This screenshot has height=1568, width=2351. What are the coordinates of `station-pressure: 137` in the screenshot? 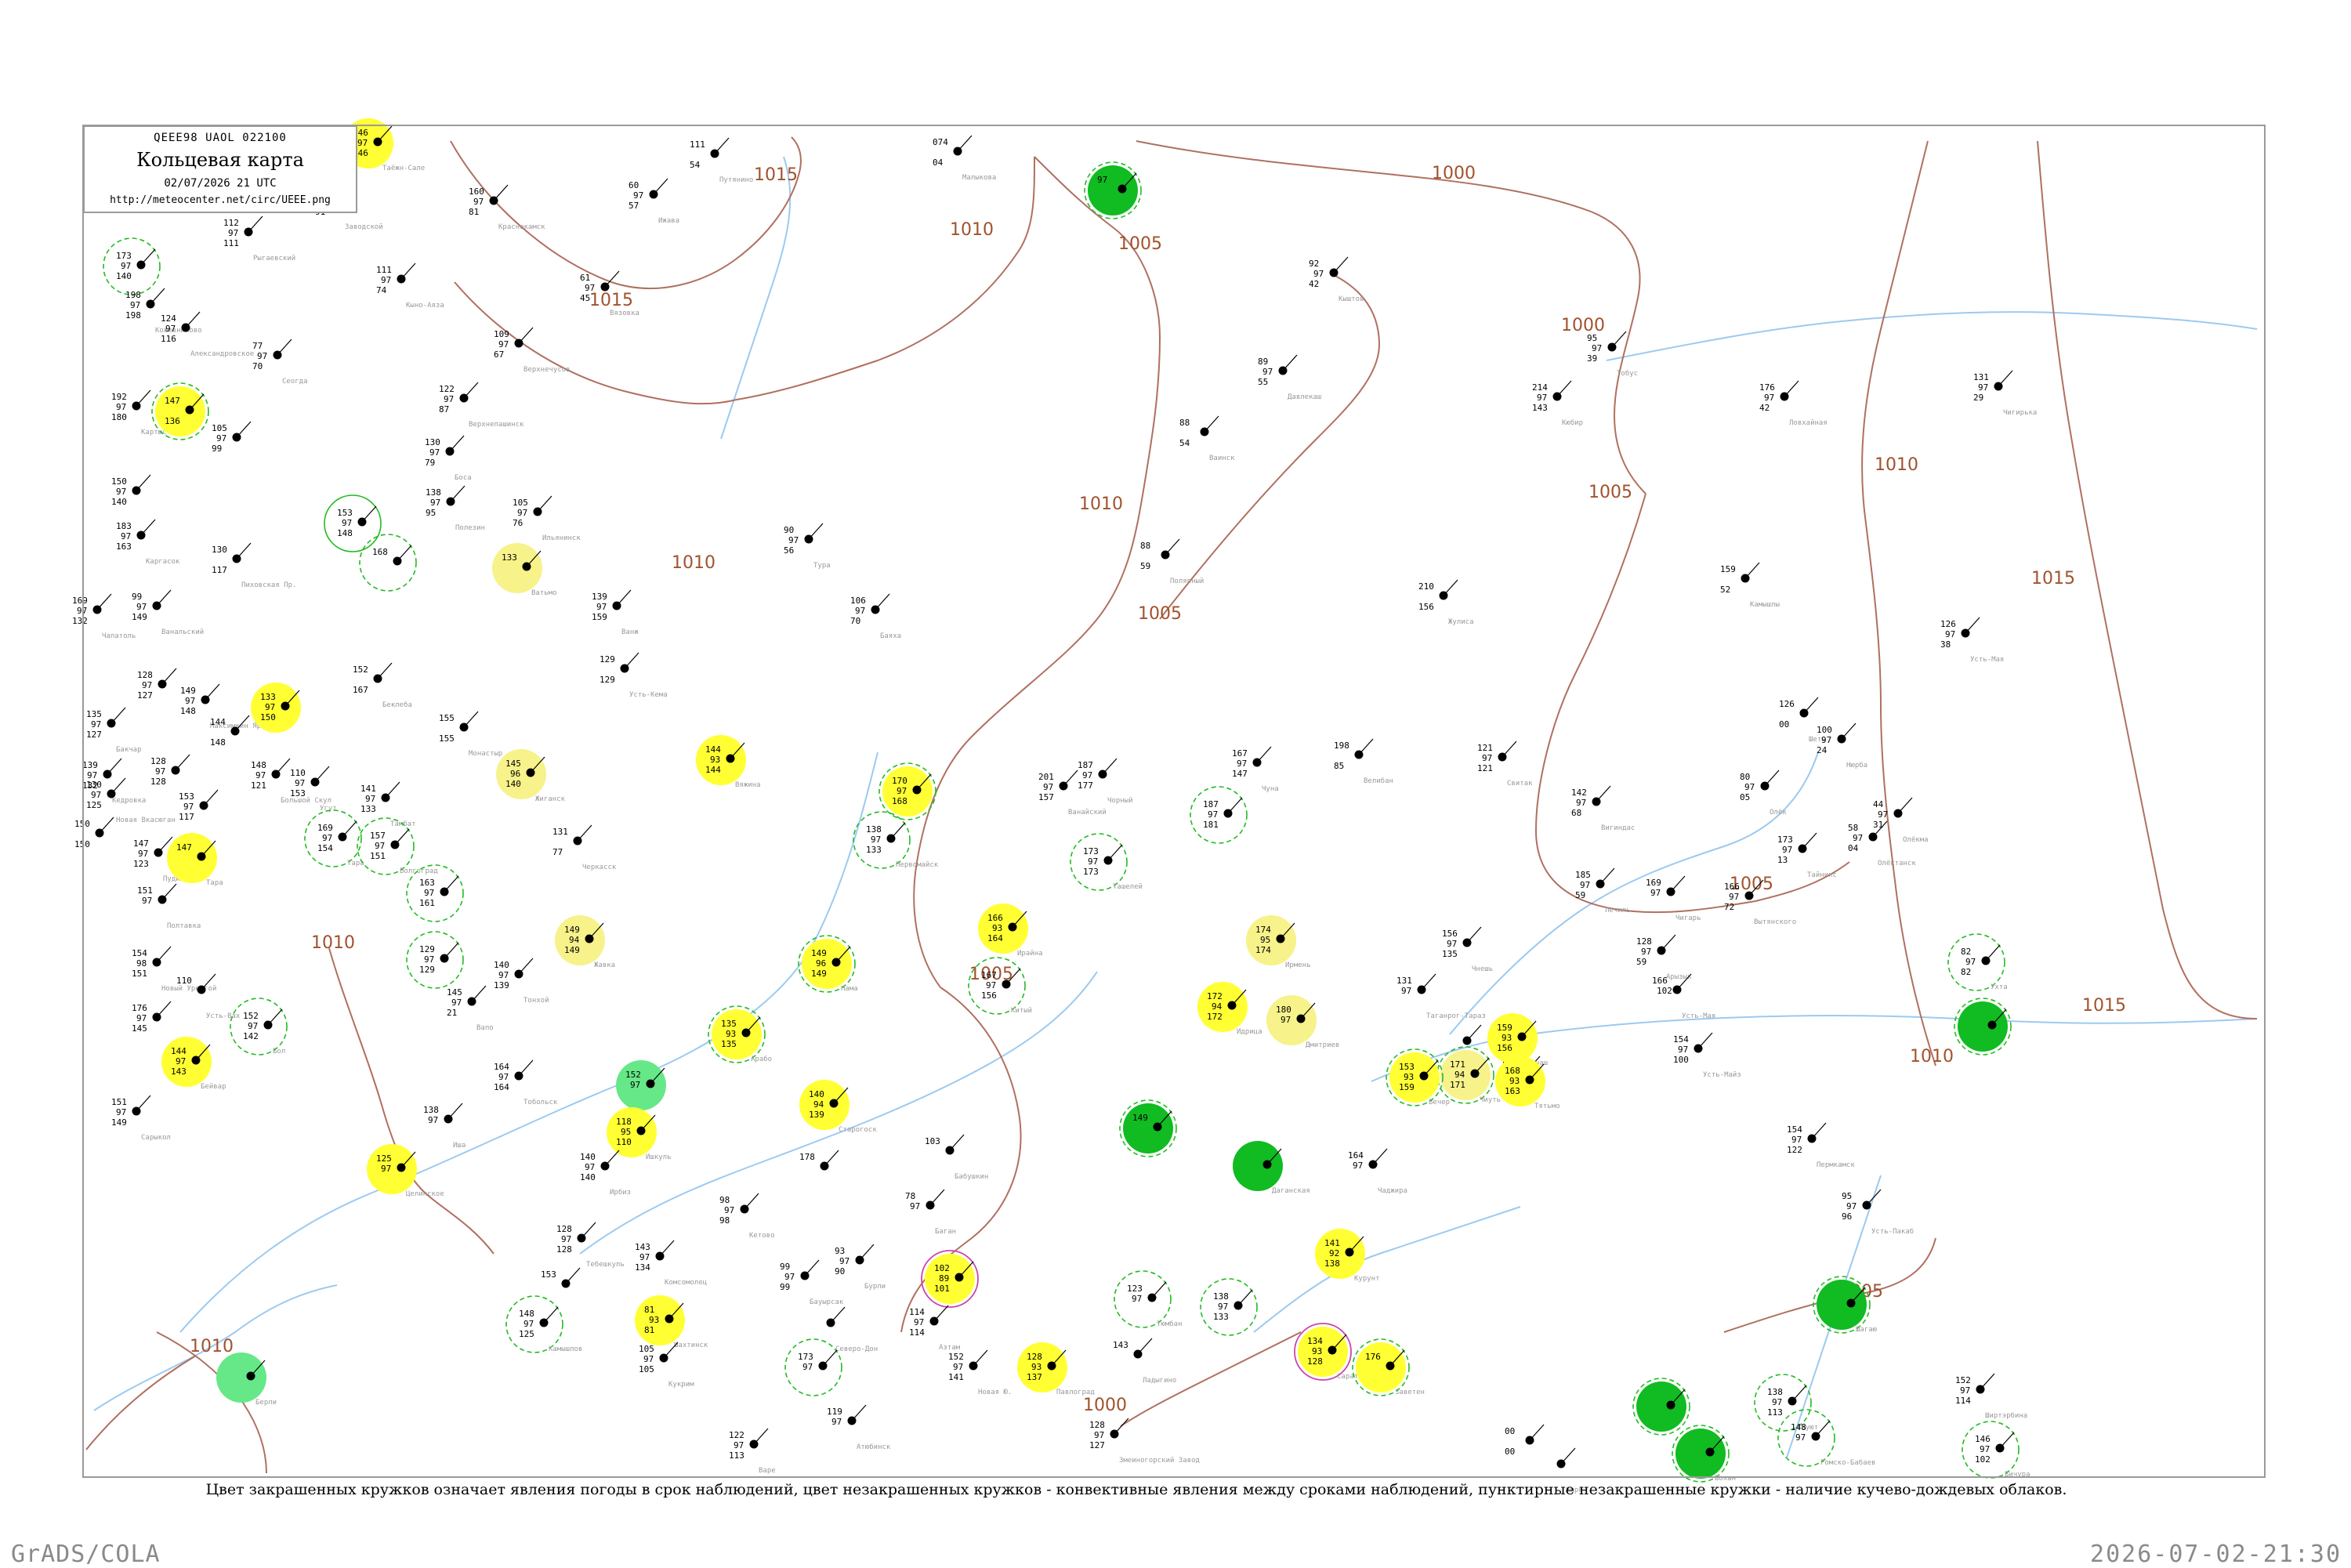 It's located at (1034, 1377).